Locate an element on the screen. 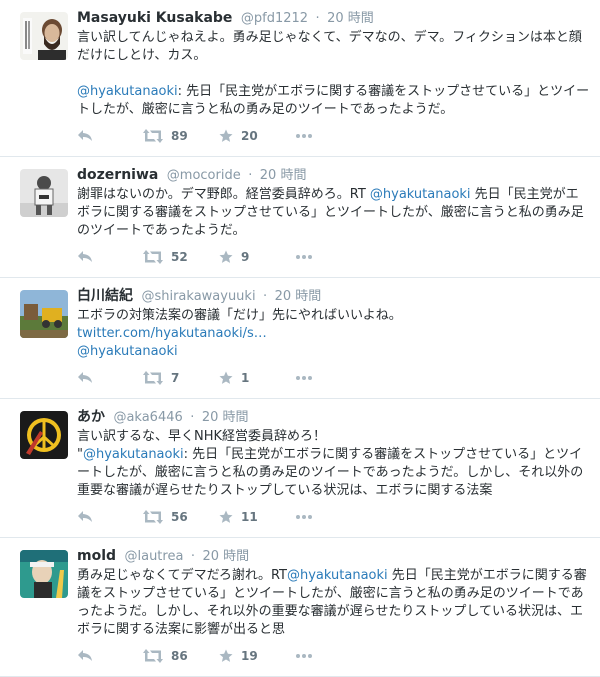 This screenshot has height=677, width=600. retweet-count: 52 is located at coordinates (179, 257).